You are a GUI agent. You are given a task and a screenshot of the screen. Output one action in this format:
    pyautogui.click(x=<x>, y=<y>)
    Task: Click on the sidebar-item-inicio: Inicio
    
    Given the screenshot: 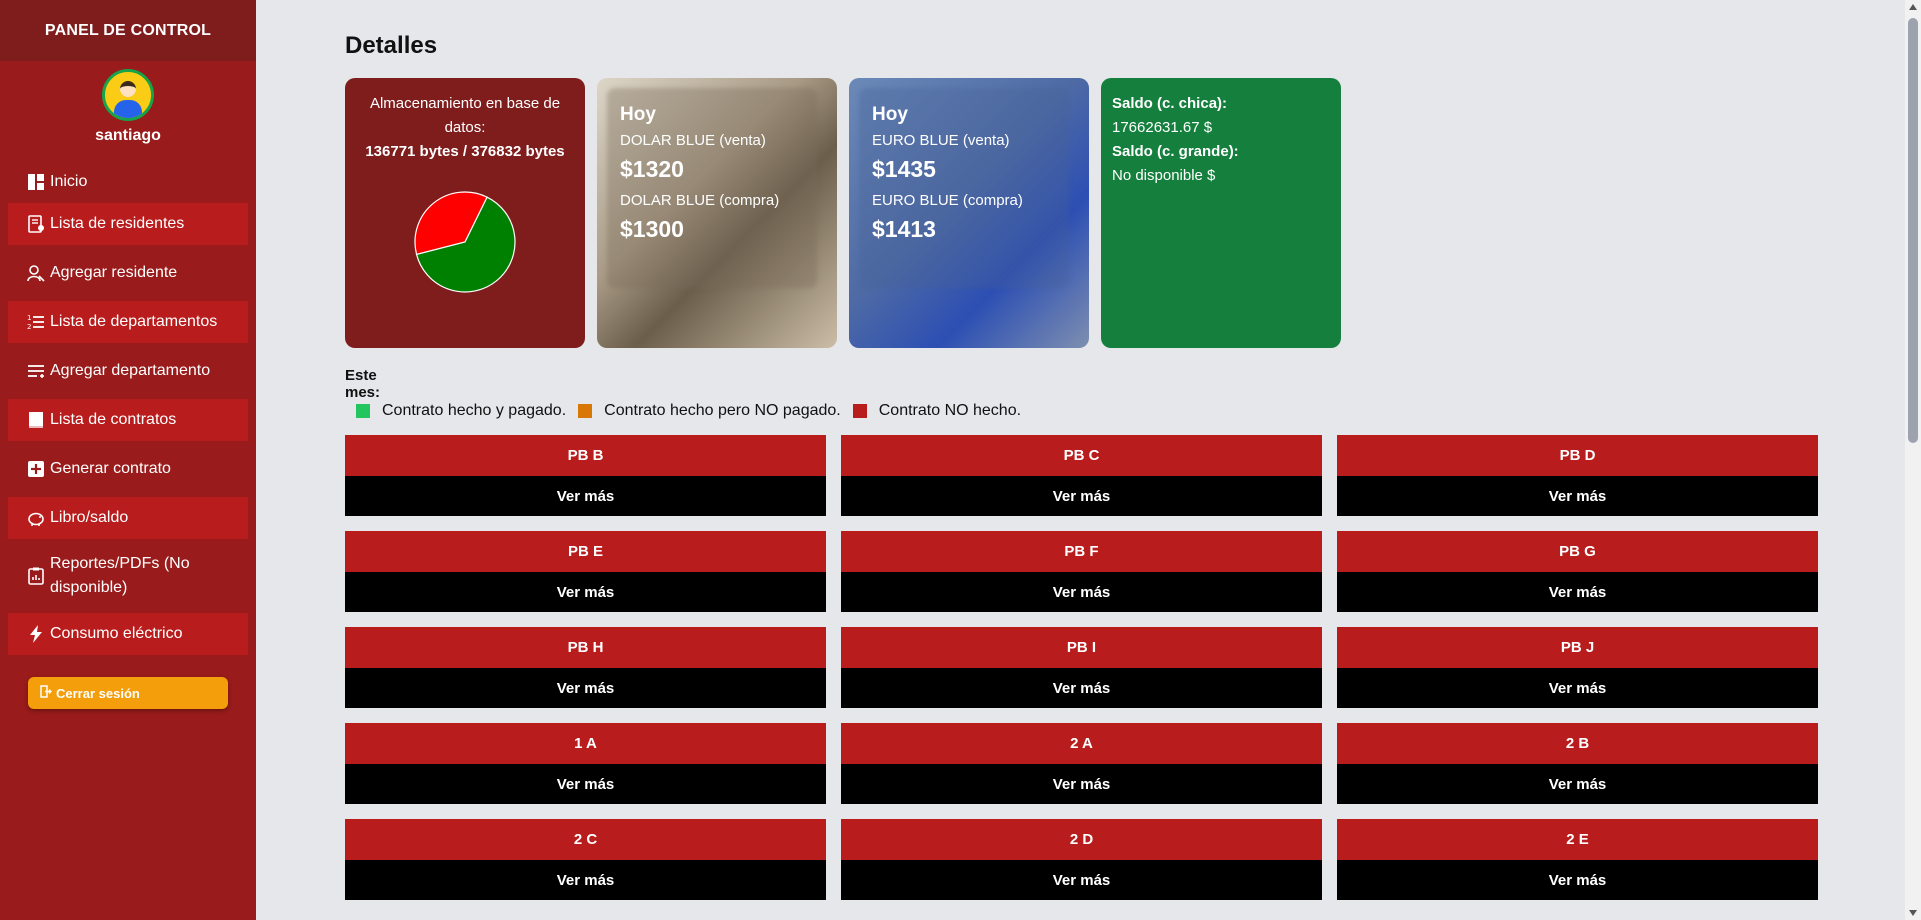 What is the action you would take?
    pyautogui.click(x=128, y=182)
    